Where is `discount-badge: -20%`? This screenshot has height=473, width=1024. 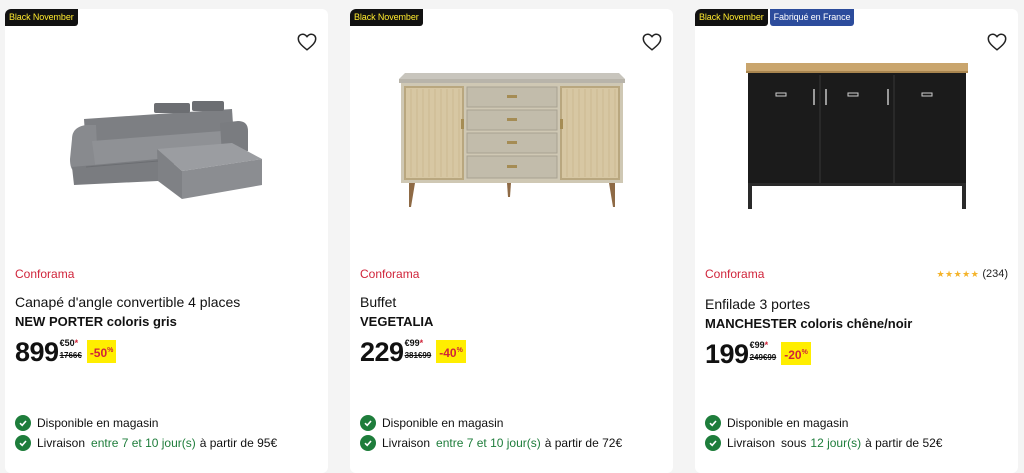 discount-badge: -20% is located at coordinates (796, 353).